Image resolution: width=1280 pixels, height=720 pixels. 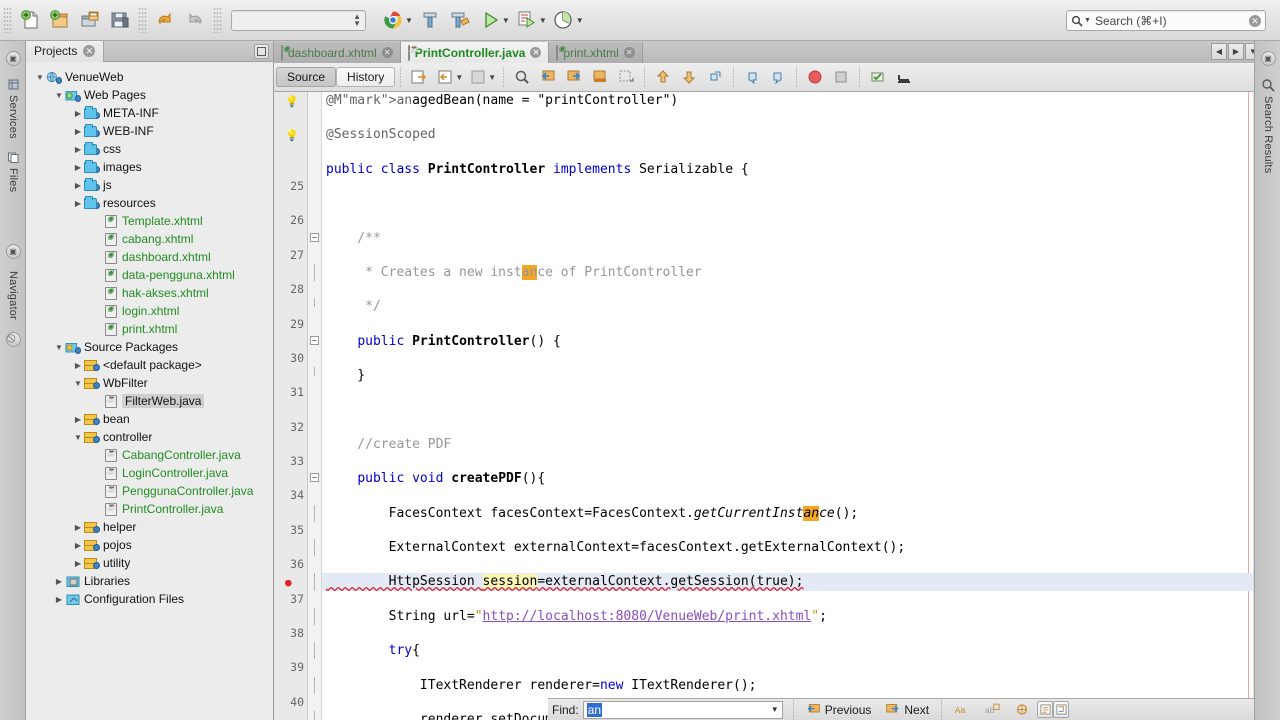 What do you see at coordinates (663, 77) in the screenshot?
I see `shift-line-left-icon` at bounding box center [663, 77].